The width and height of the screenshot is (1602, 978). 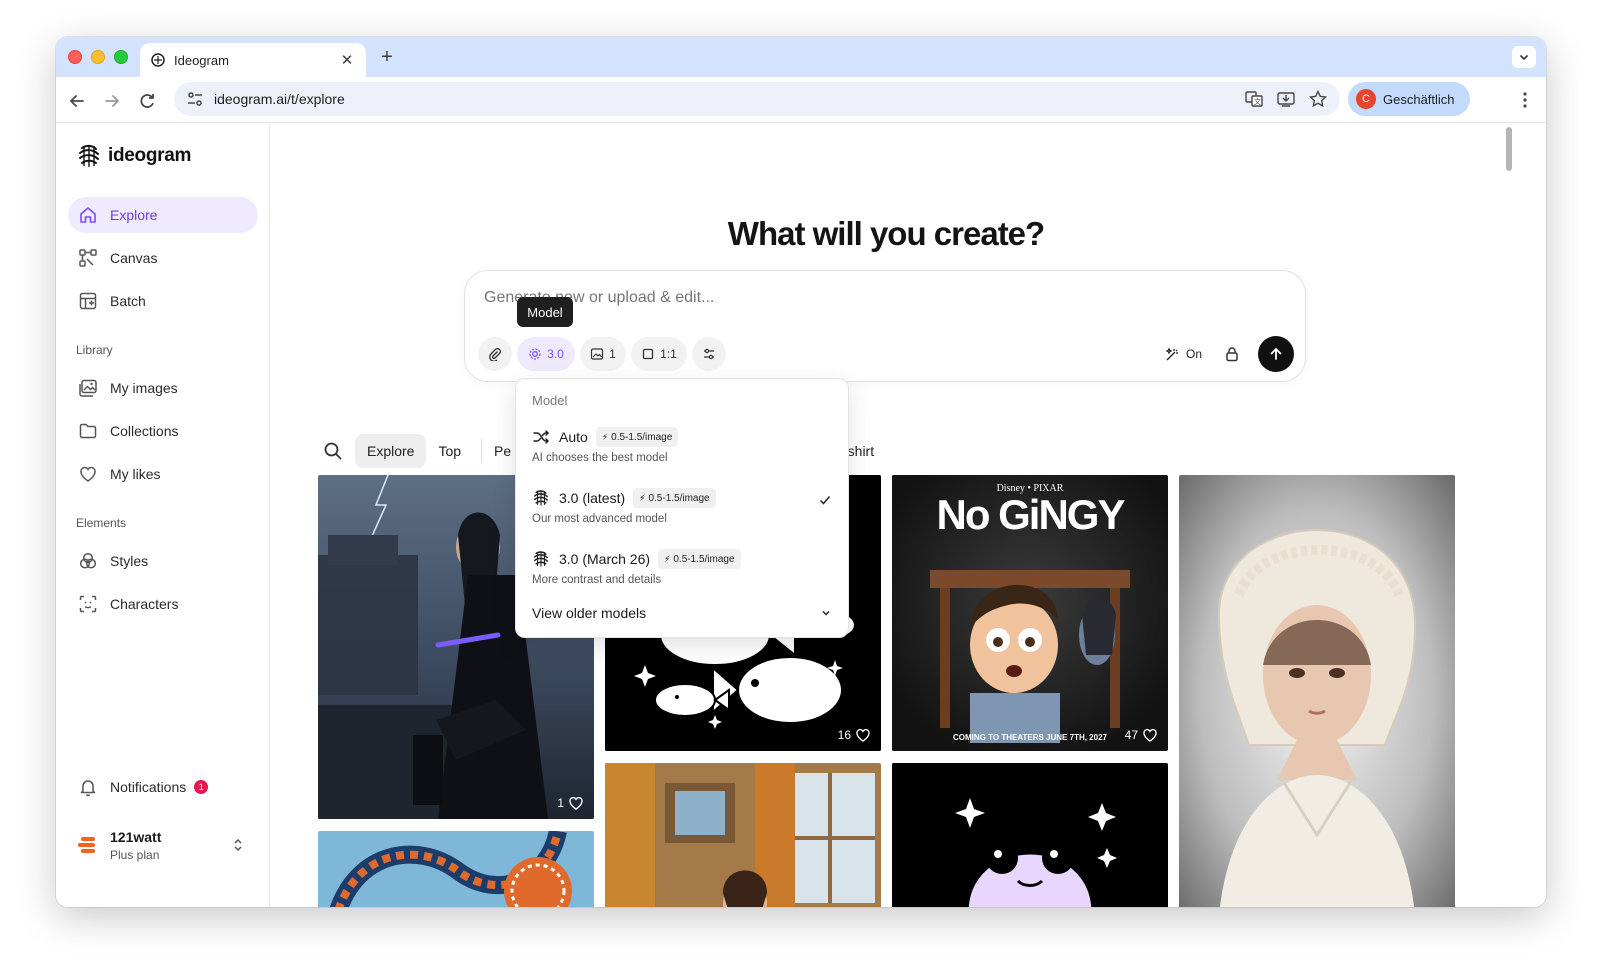 I want to click on sidebar-item-label: My likes, so click(x=135, y=474).